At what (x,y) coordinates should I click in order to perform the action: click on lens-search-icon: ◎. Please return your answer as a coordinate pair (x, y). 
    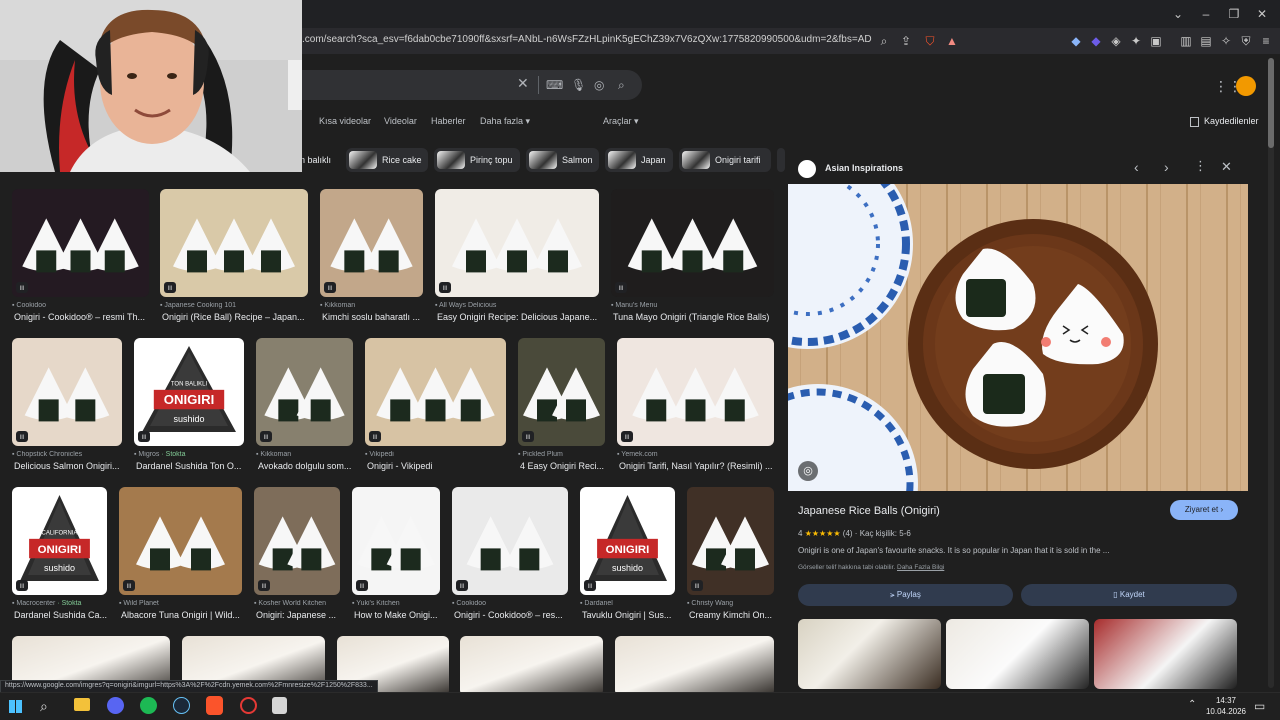
    Looking at the image, I should click on (808, 471).